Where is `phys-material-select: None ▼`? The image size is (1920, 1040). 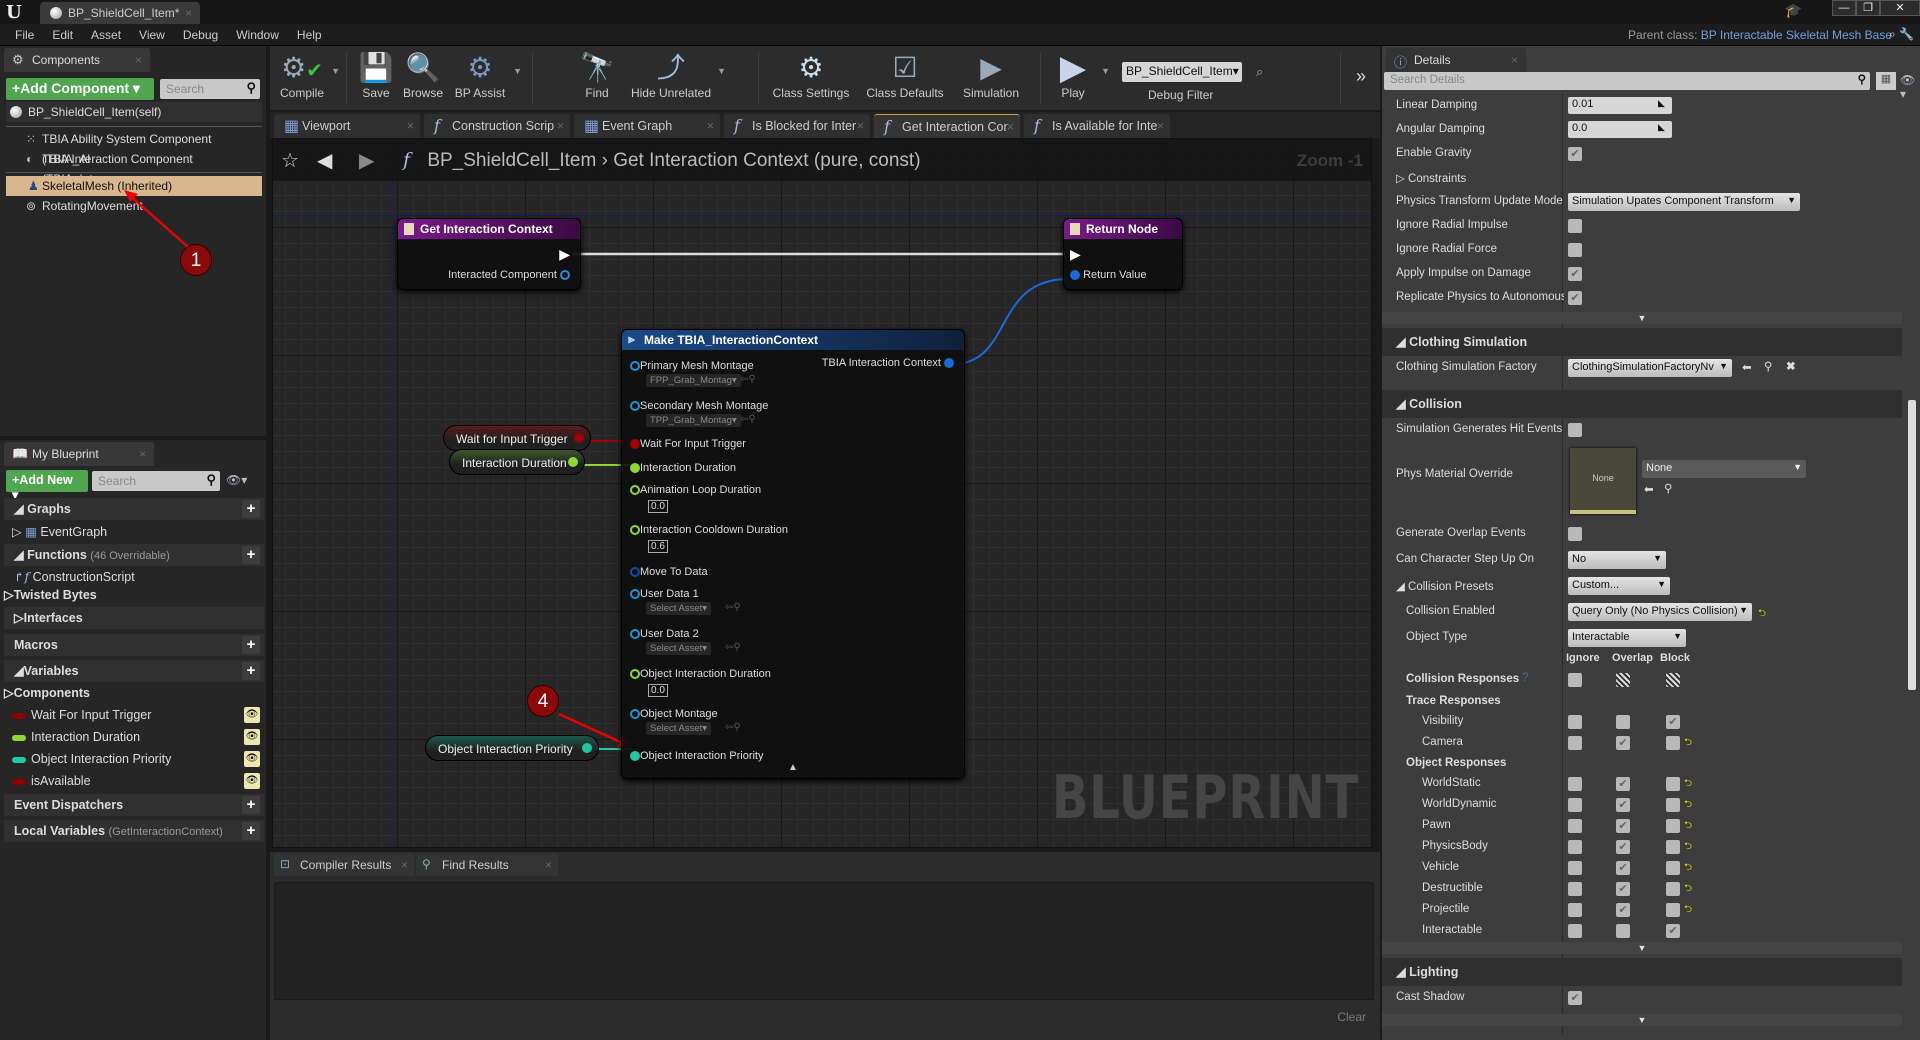
phys-material-select: None ▼ is located at coordinates (1724, 469).